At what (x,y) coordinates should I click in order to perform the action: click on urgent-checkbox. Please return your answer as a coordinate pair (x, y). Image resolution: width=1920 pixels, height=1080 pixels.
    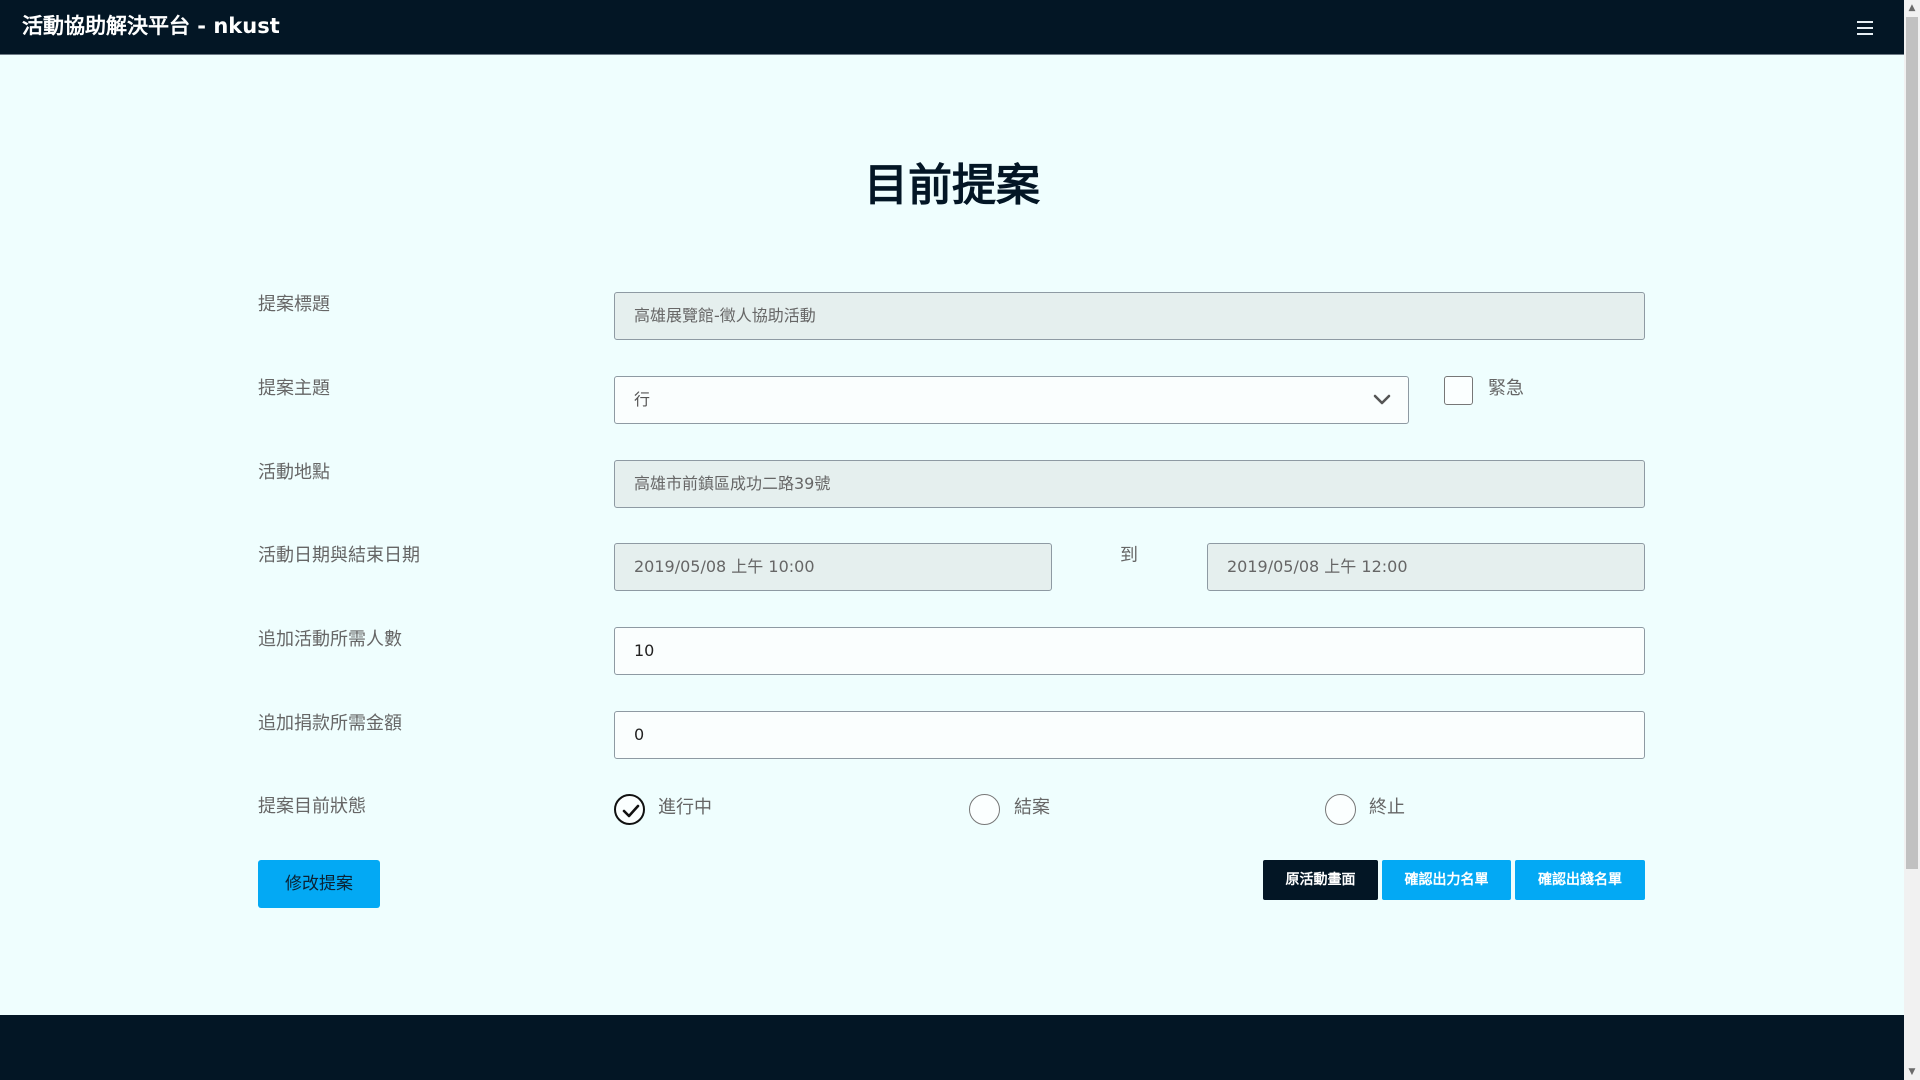
    Looking at the image, I should click on (1458, 390).